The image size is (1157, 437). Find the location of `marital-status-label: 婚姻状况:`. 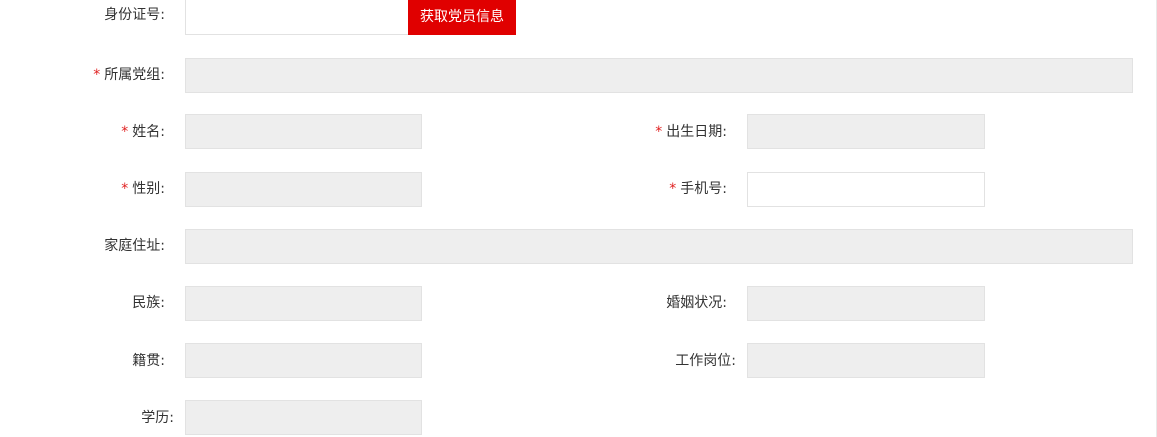

marital-status-label: 婚姻状况: is located at coordinates (696, 303).